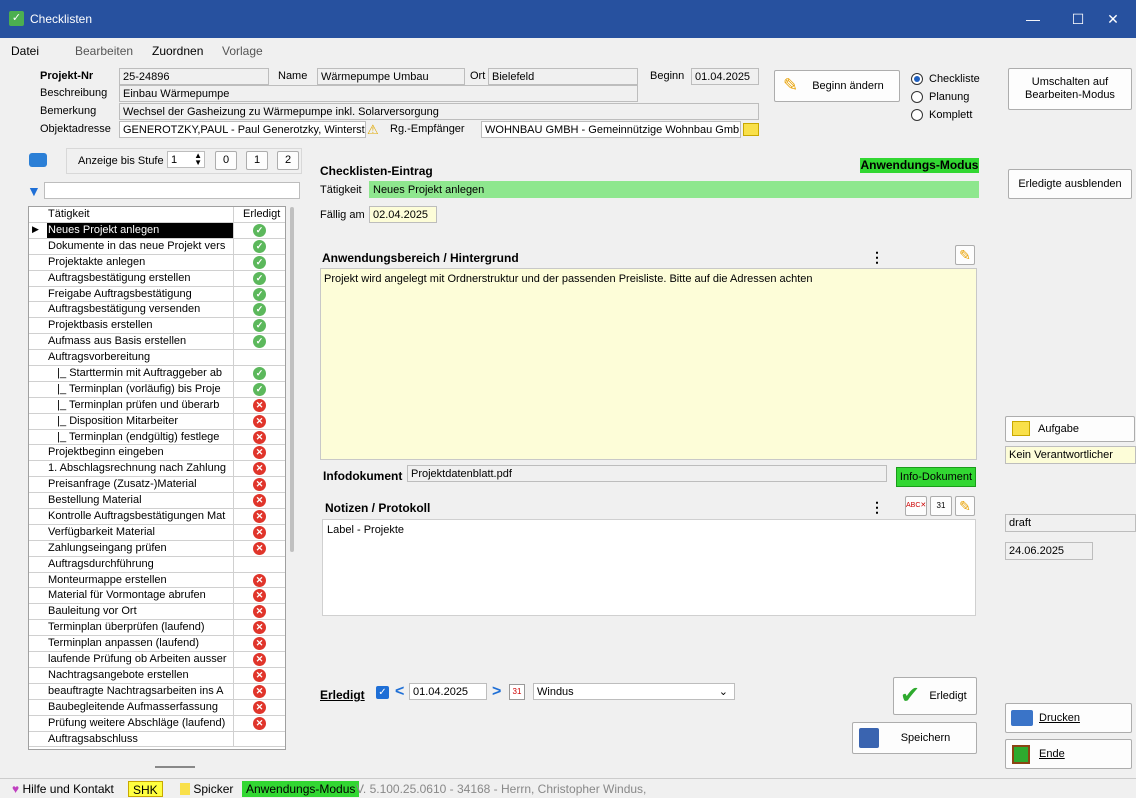  I want to click on faellig-field: 02.04.2025, so click(403, 214).